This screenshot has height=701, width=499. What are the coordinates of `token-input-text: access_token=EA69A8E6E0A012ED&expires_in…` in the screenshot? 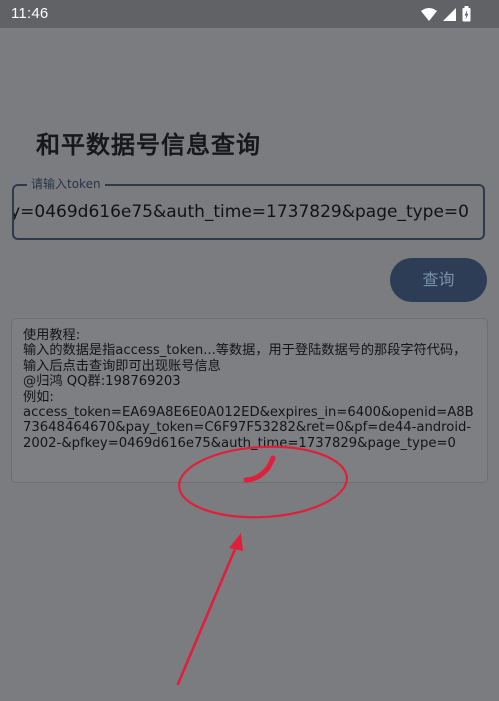 It's located at (241, 212).